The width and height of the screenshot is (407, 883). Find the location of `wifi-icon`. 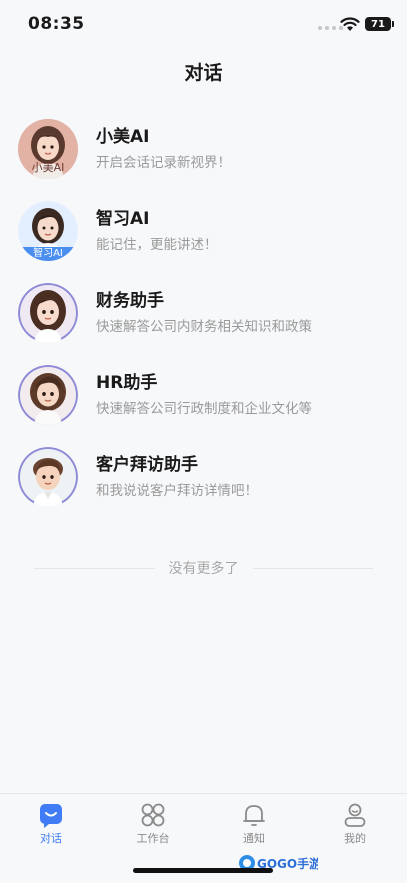

wifi-icon is located at coordinates (350, 24).